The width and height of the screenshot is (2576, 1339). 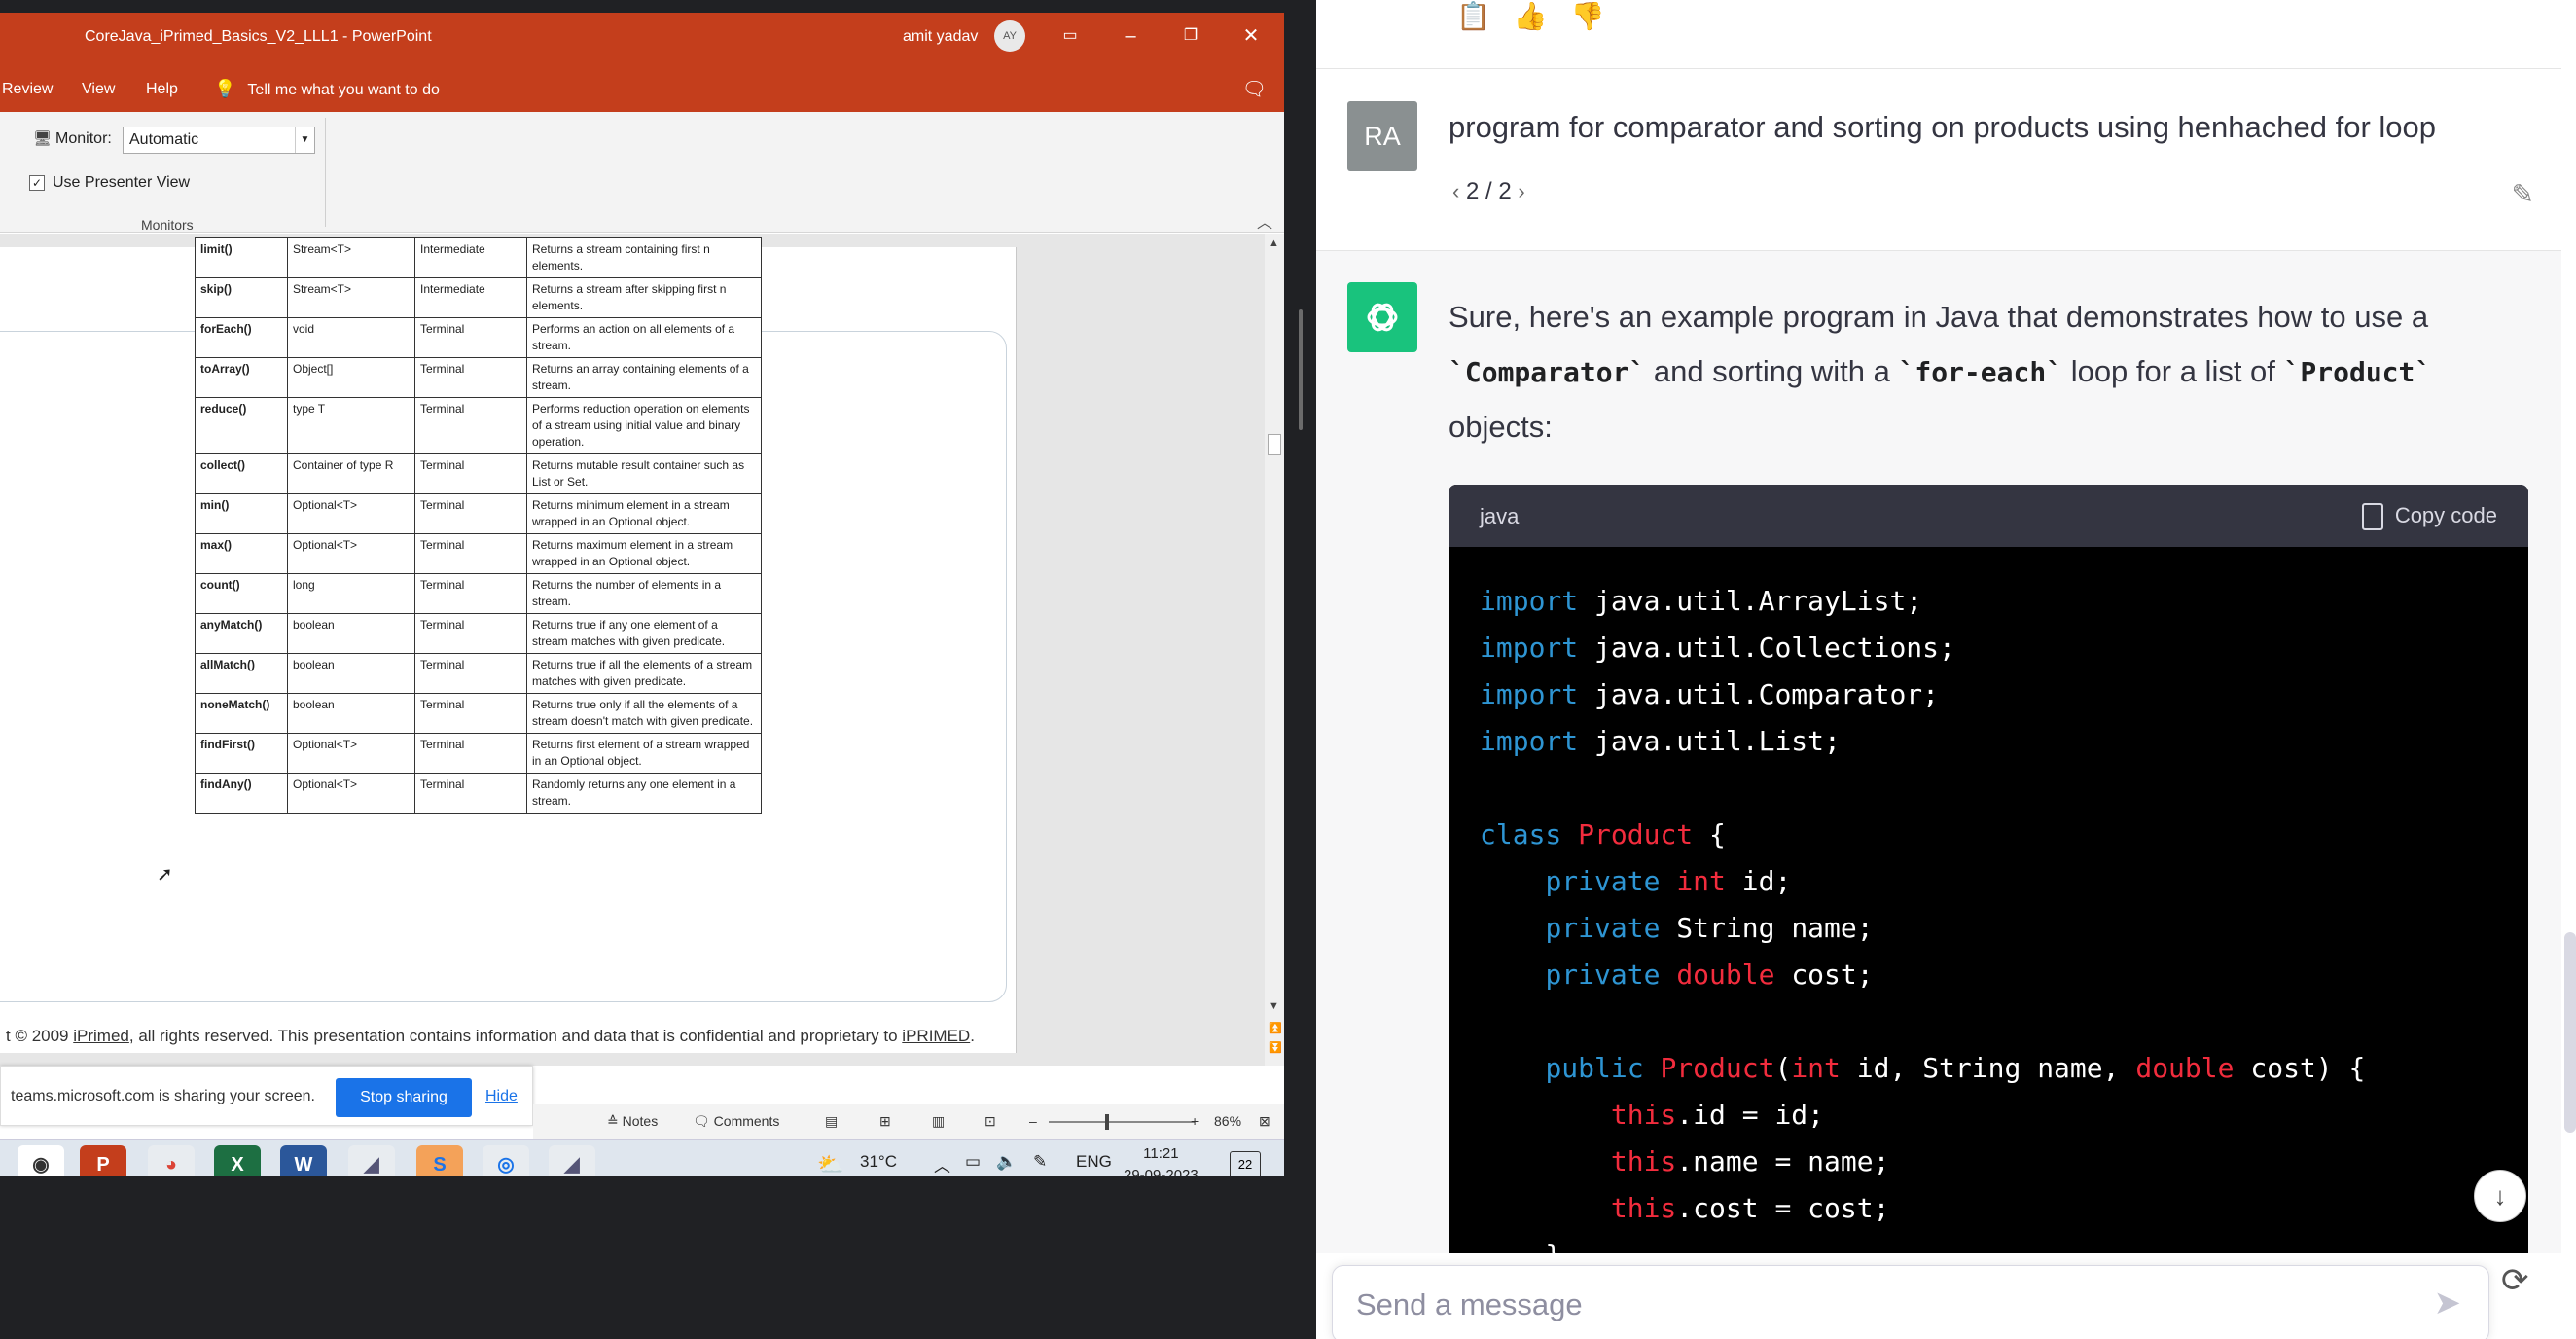 What do you see at coordinates (41, 1160) in the screenshot?
I see `eclipse-icon: ◉` at bounding box center [41, 1160].